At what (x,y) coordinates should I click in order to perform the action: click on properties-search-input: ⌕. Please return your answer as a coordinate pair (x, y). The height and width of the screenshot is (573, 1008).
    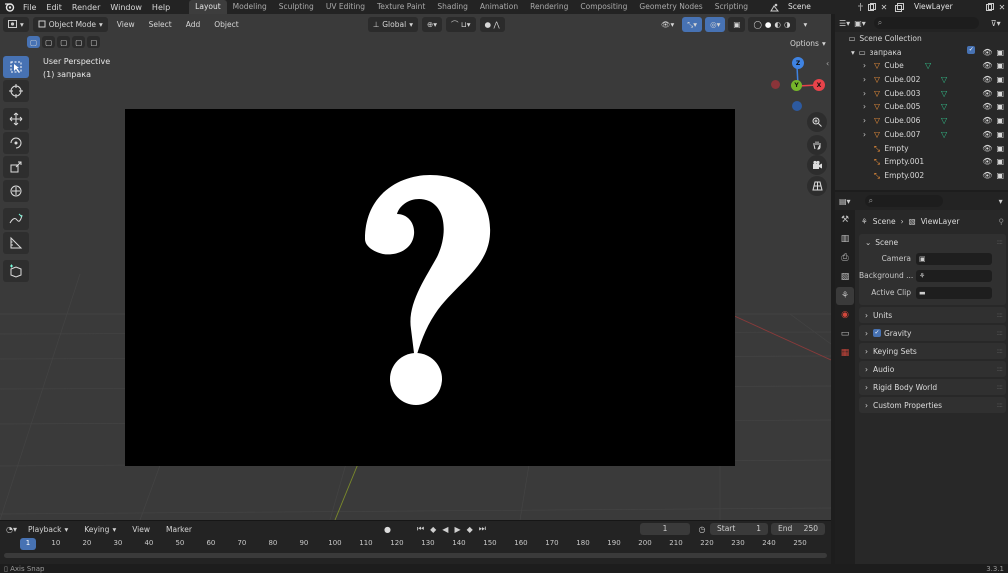
    Looking at the image, I should click on (903, 201).